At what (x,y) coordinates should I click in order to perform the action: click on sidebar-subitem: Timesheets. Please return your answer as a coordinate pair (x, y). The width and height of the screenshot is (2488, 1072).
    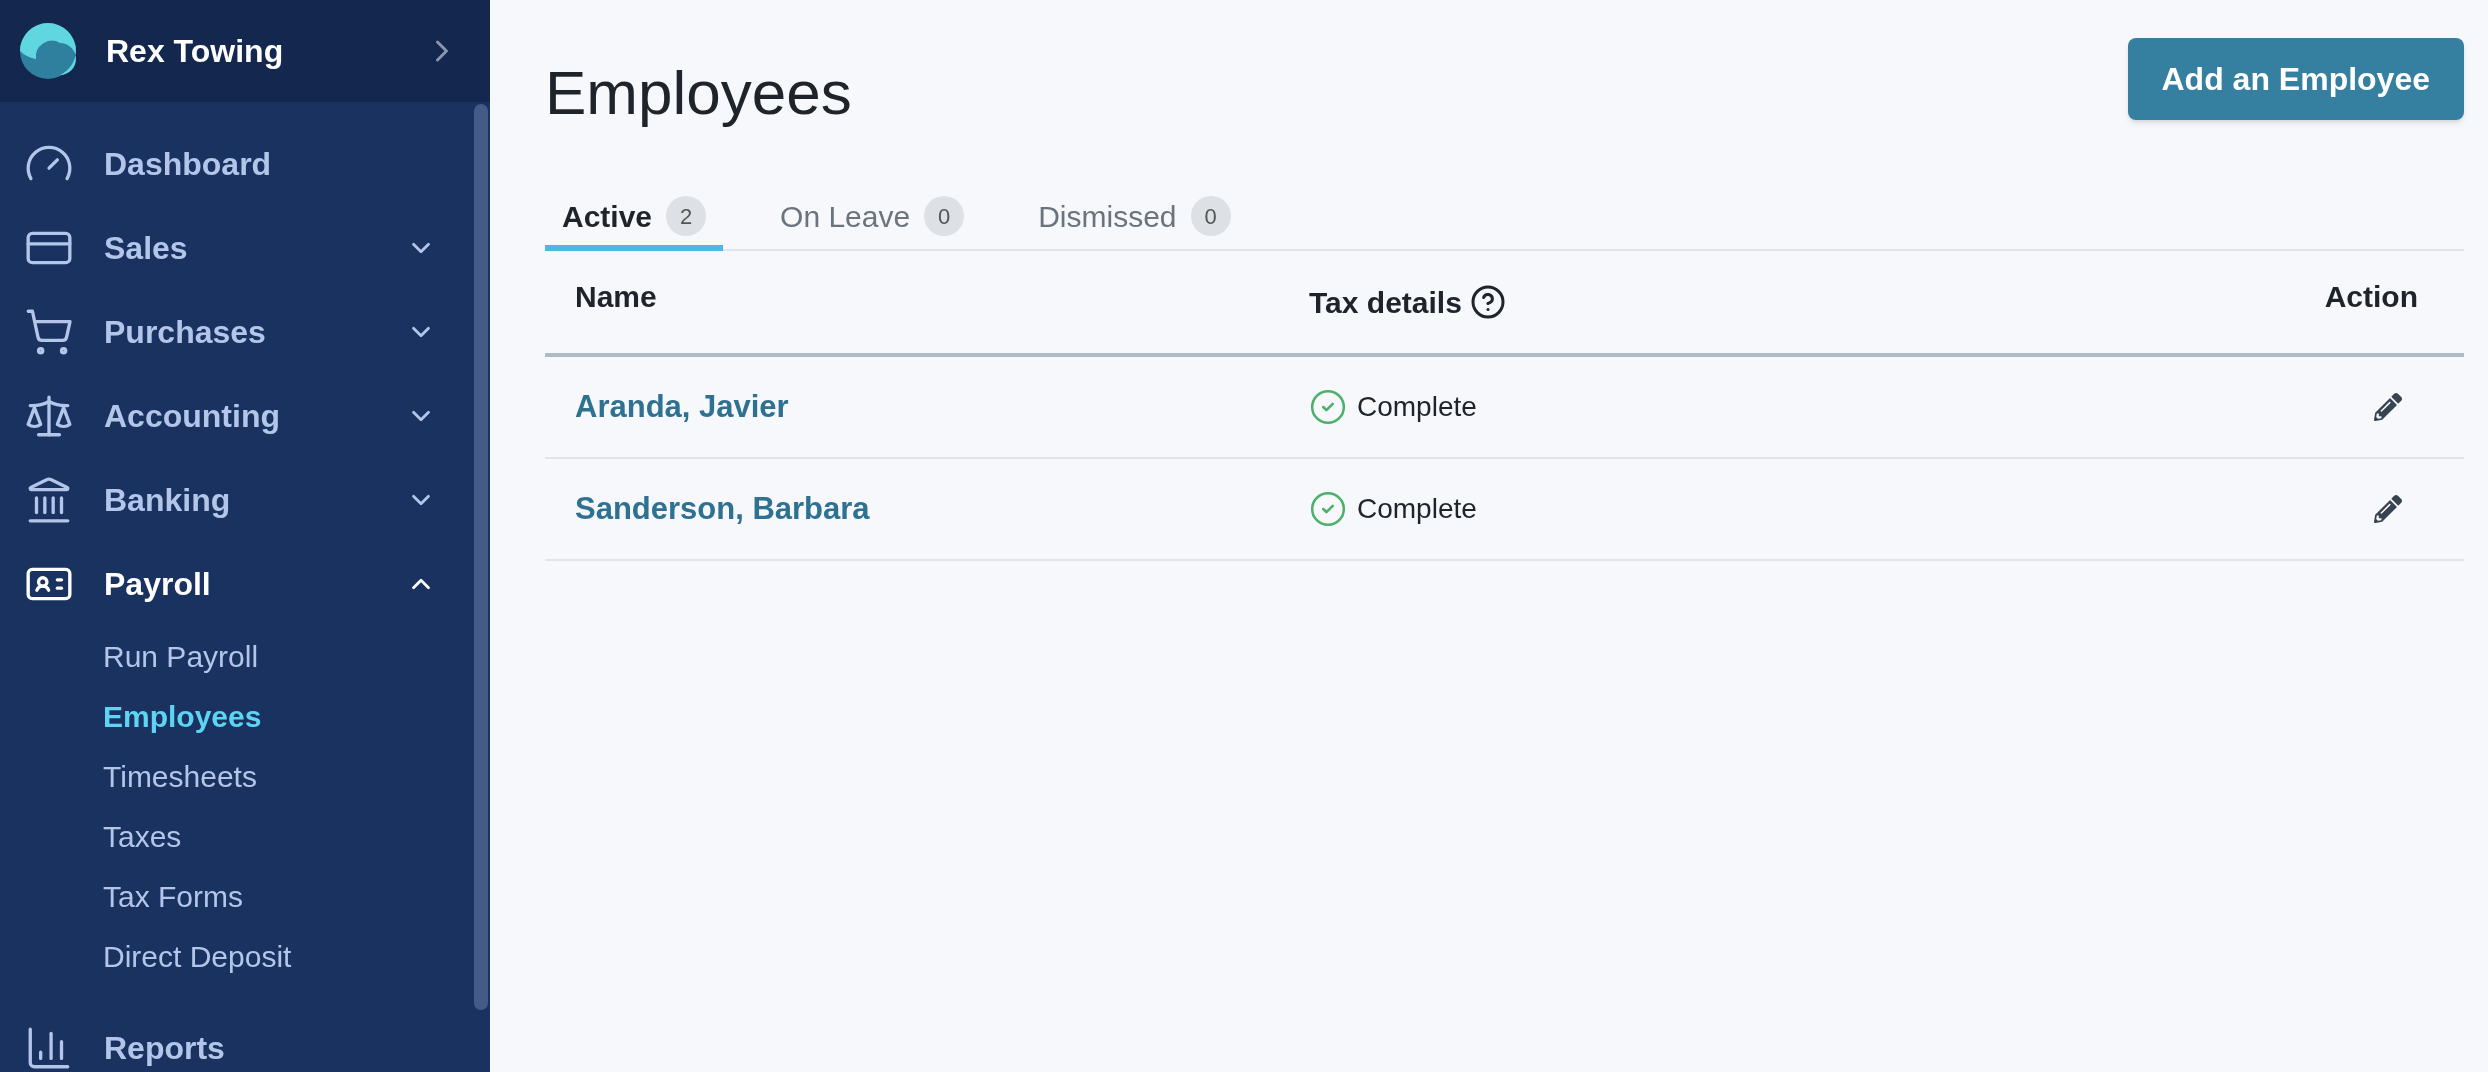
    Looking at the image, I should click on (237, 776).